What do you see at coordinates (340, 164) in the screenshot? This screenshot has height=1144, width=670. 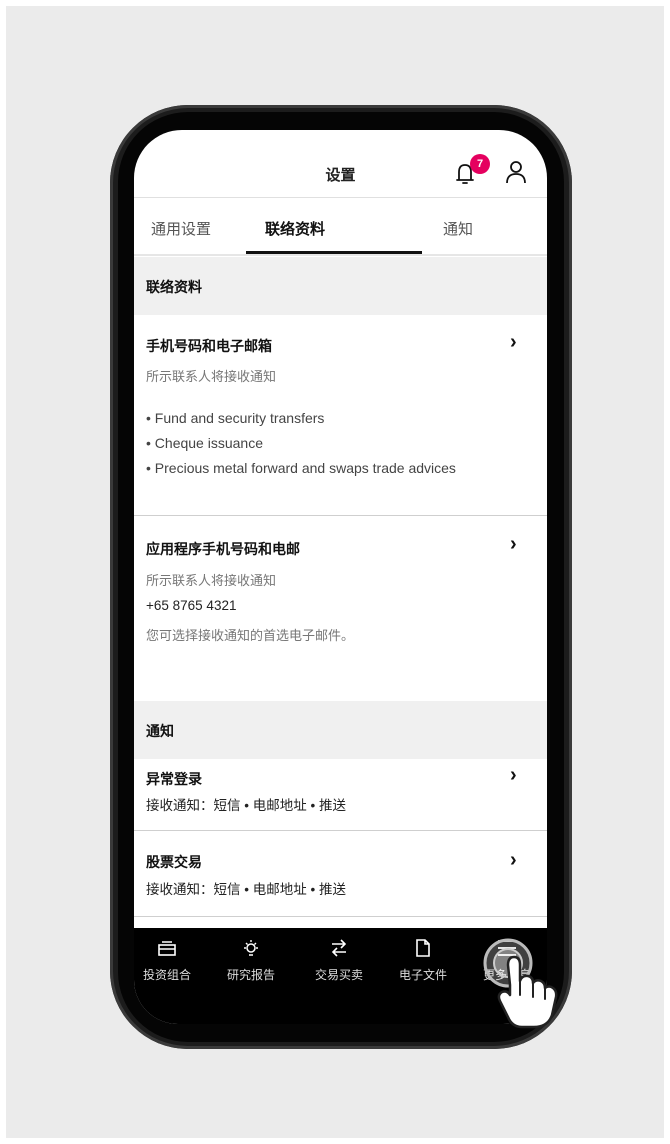 I see `top-bar: 设置 7` at bounding box center [340, 164].